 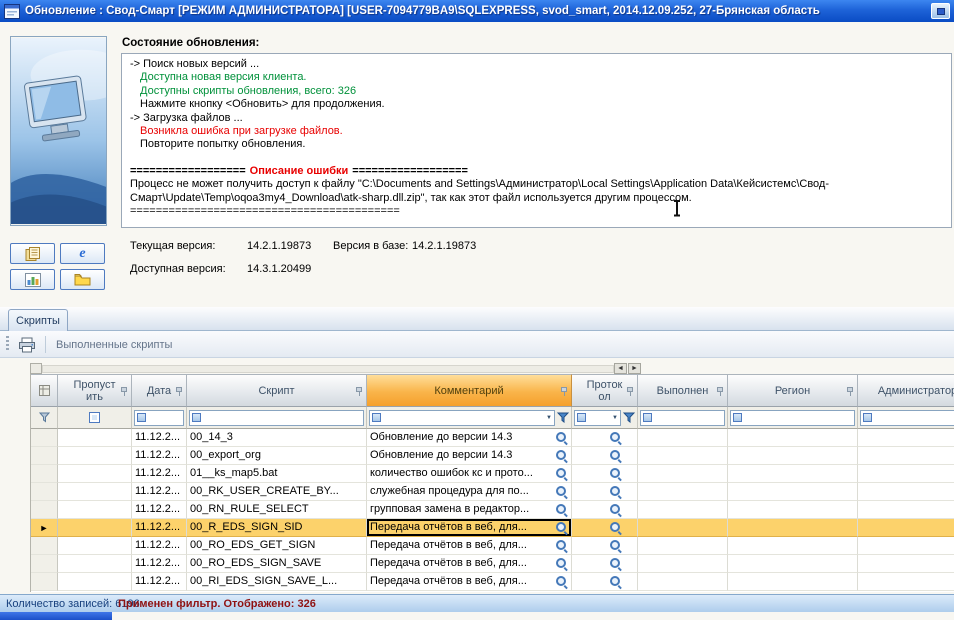 What do you see at coordinates (940, 11) in the screenshot?
I see `titlebar-button` at bounding box center [940, 11].